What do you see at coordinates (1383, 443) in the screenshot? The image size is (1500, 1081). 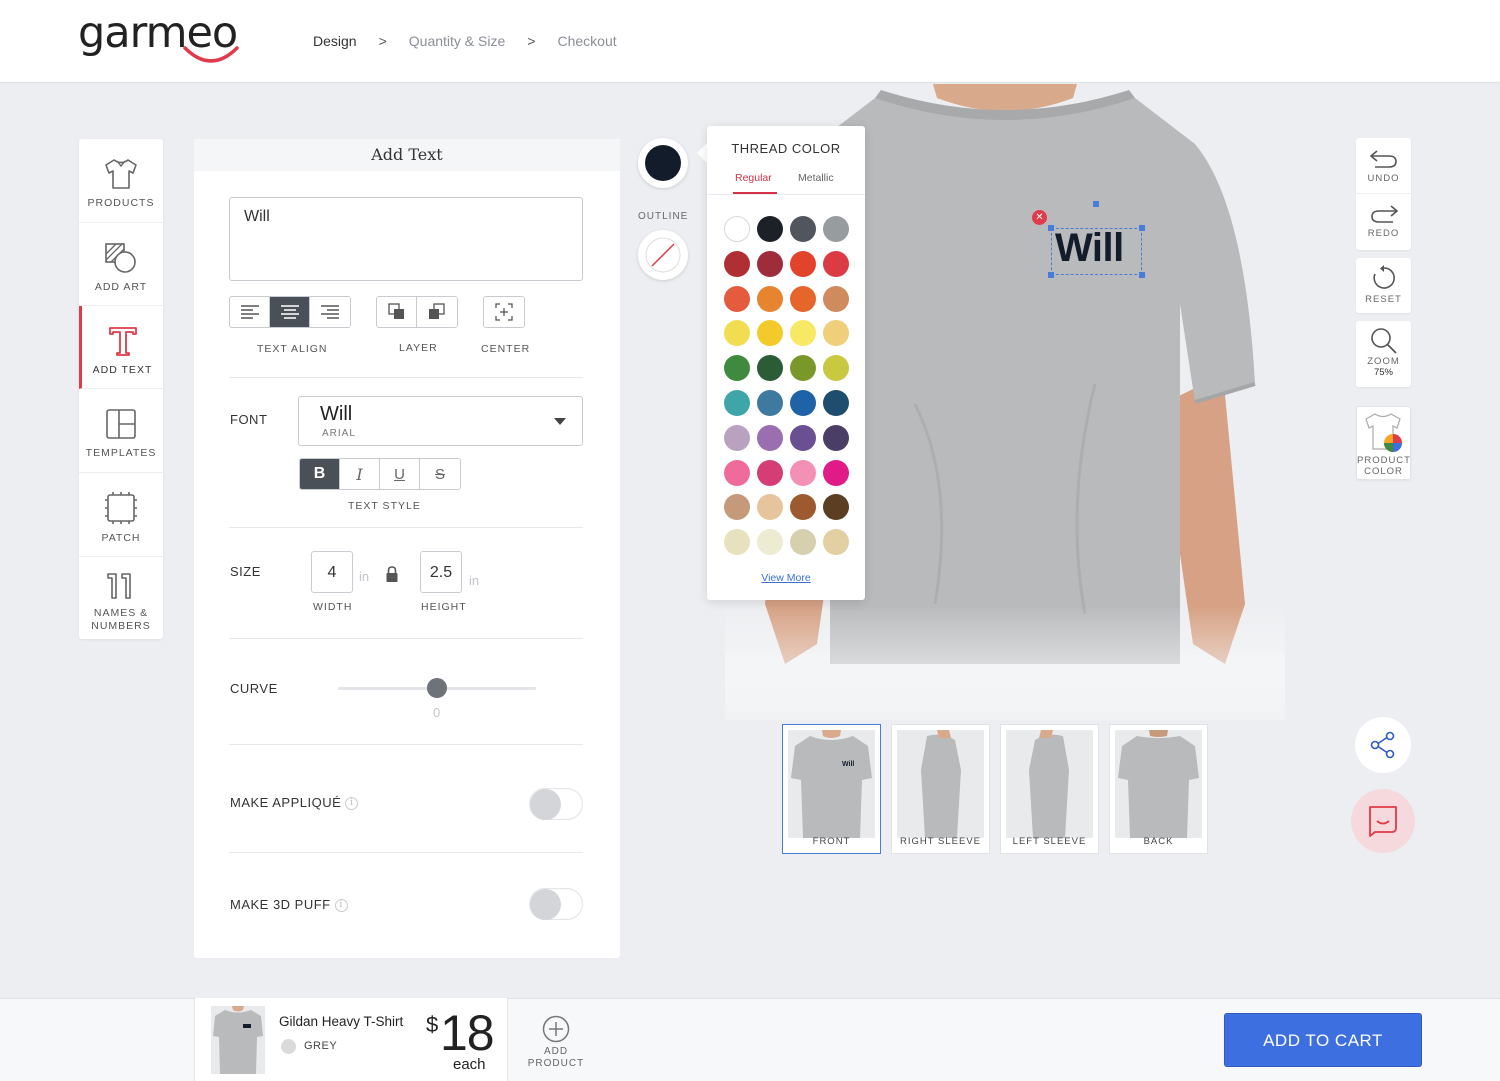 I see `product-color-button: PRODUCT COLOR` at bounding box center [1383, 443].